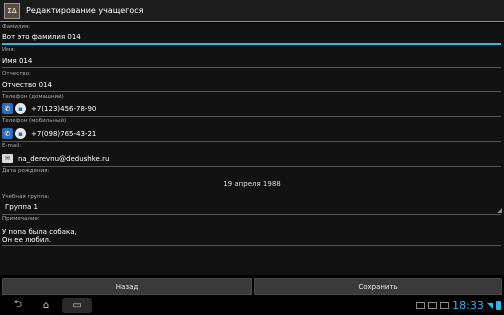 The width and height of the screenshot is (504, 315). What do you see at coordinates (252, 184) in the screenshot?
I see `birthdate-picker: 19 апреля 1988` at bounding box center [252, 184].